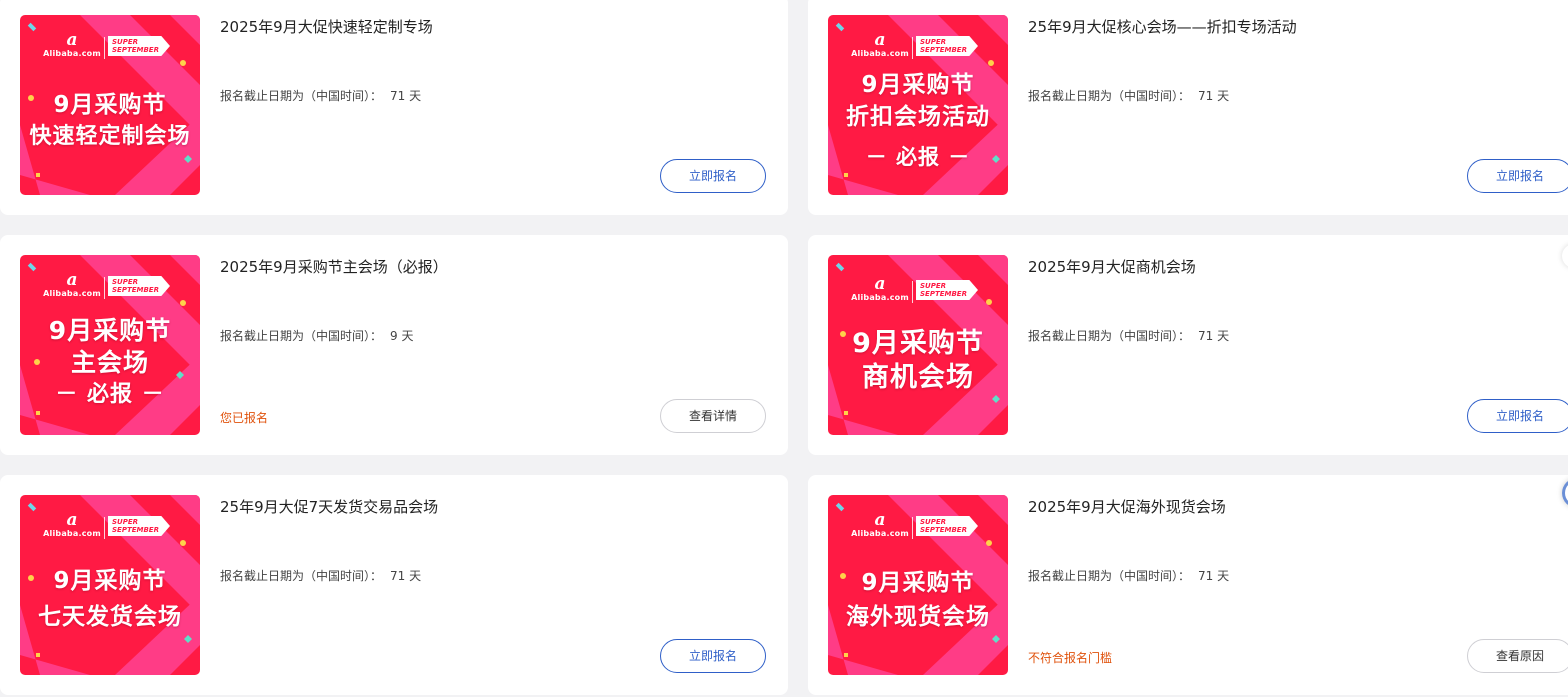 The image size is (1568, 697). Describe the element at coordinates (329, 506) in the screenshot. I see `activity-title: 25年9月大促7天发货交易品会场` at that location.